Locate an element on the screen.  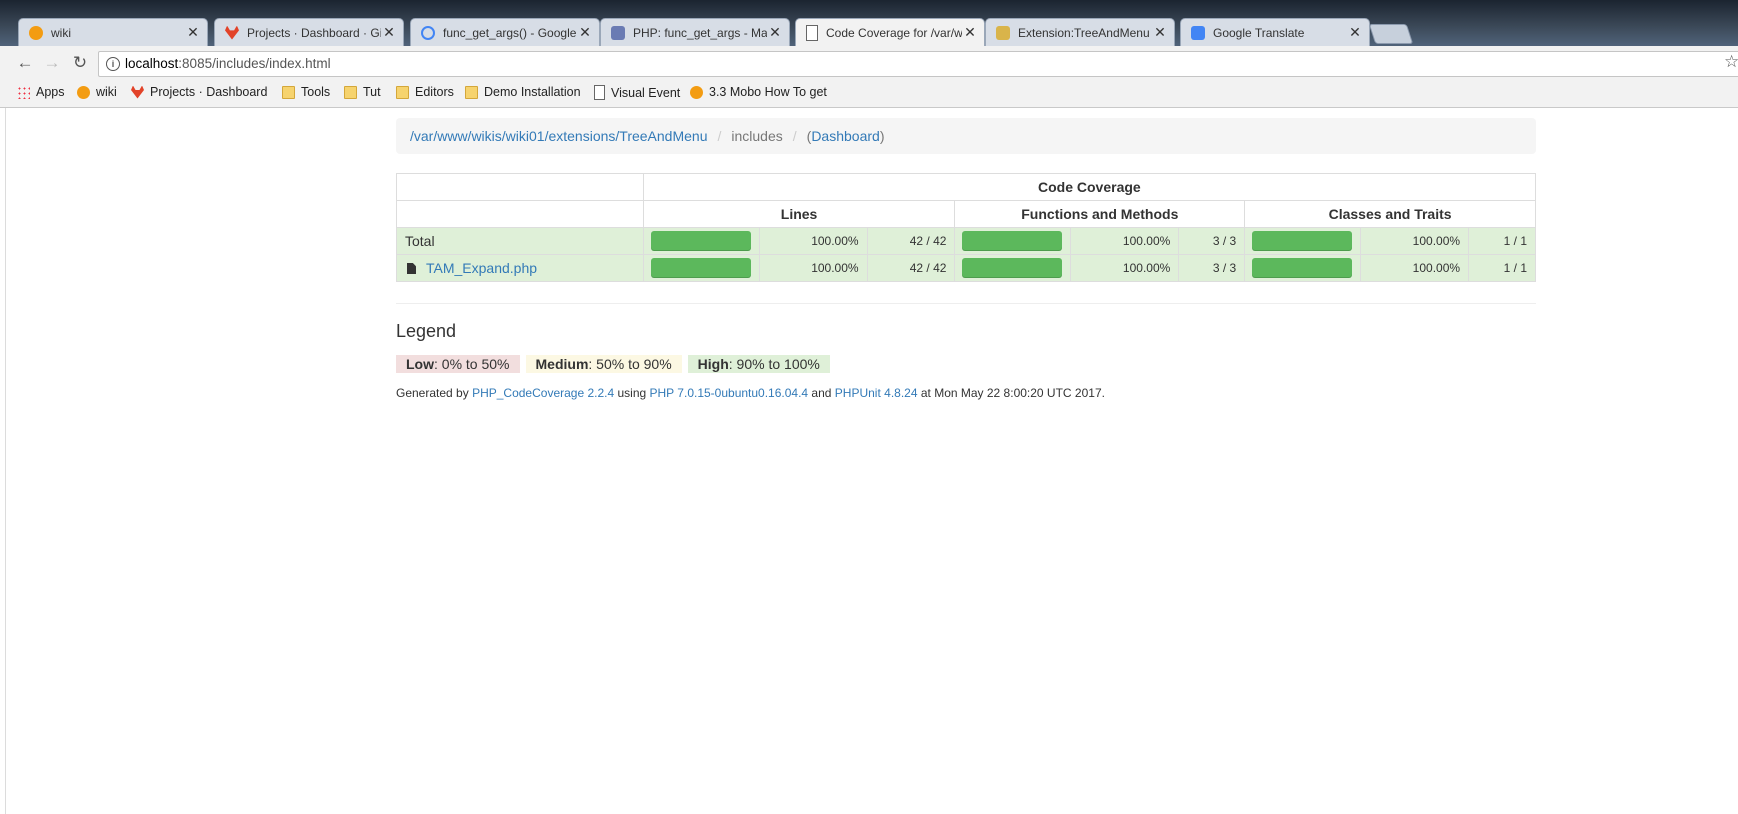
legend-high: High: 90% to 100% is located at coordinates (758, 364).